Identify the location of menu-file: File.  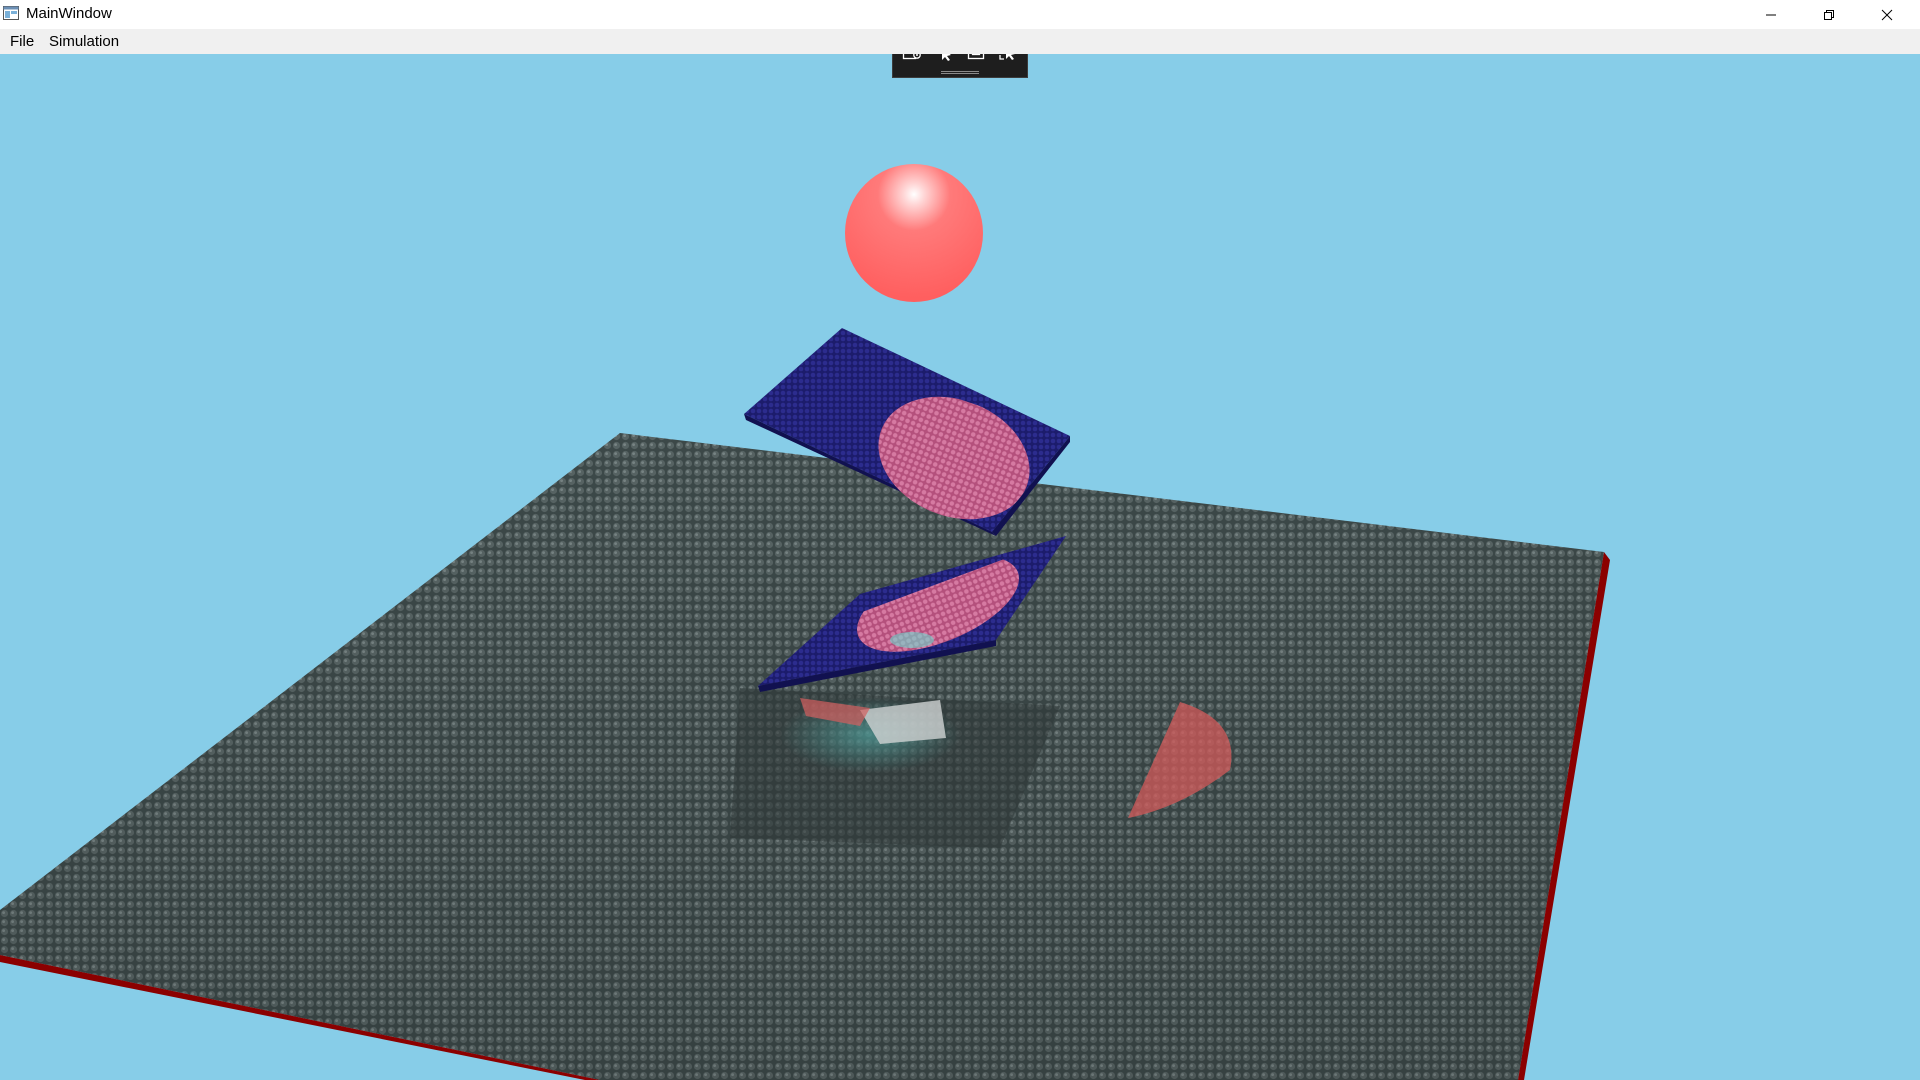
(22, 41).